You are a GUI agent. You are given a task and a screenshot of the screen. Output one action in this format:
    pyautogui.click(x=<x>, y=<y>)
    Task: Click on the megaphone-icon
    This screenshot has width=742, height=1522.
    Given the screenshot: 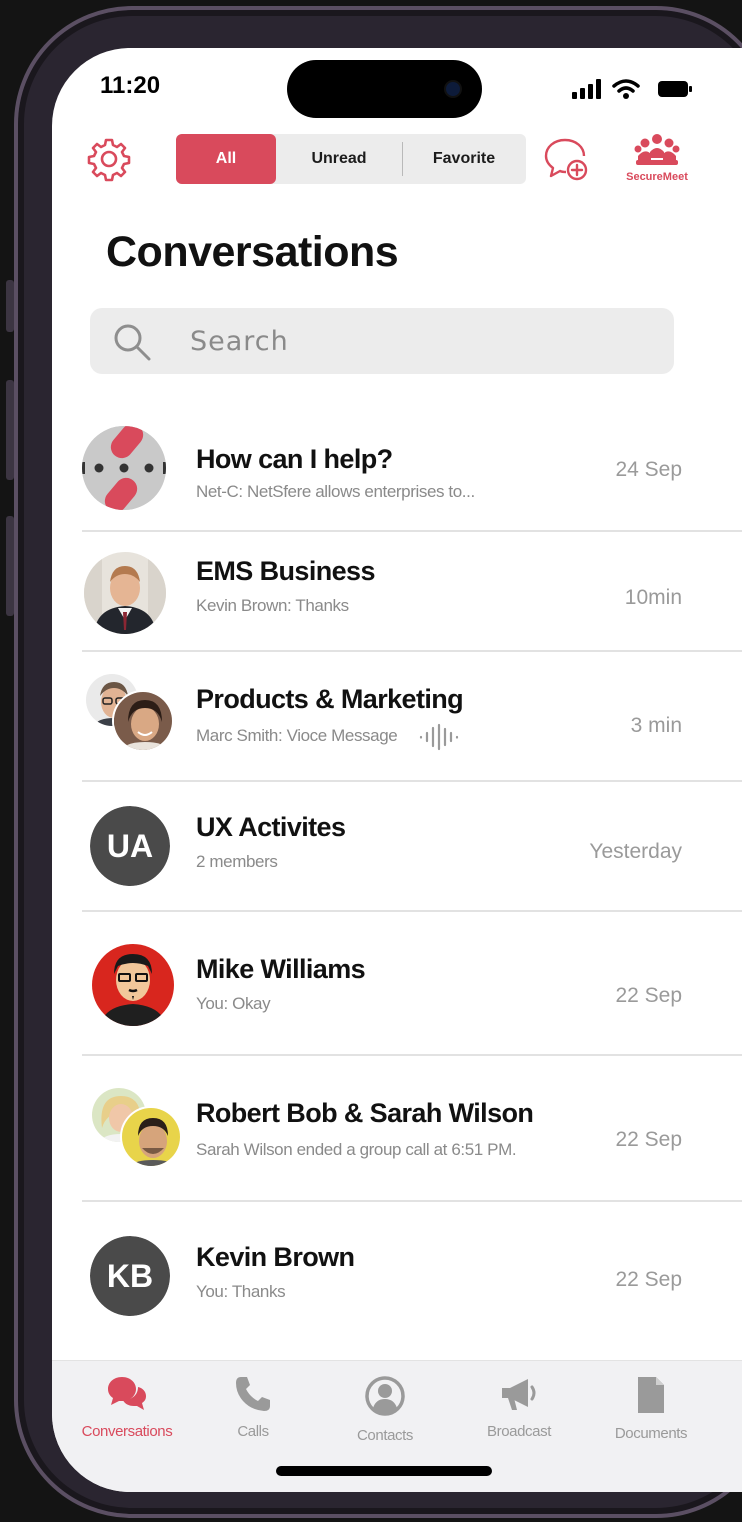 What is the action you would take?
    pyautogui.click(x=519, y=1394)
    